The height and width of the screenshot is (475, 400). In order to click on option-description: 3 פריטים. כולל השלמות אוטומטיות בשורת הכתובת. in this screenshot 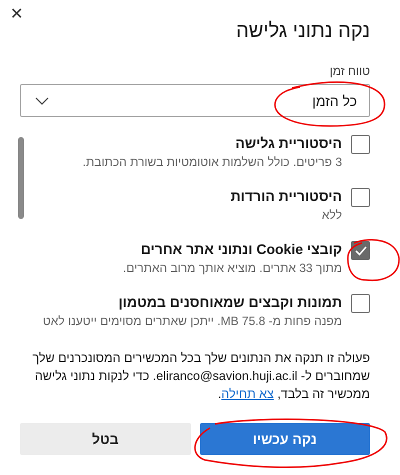, I will do `click(212, 162)`.